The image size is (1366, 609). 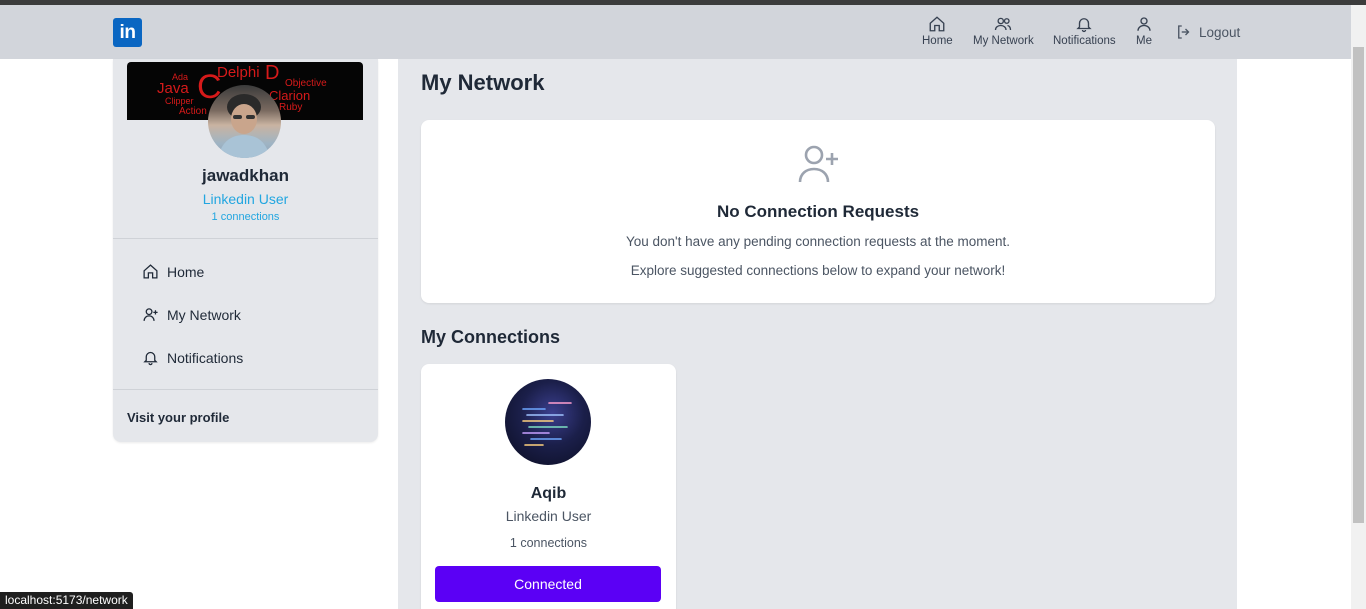 I want to click on user-icon, so click(x=1144, y=24).